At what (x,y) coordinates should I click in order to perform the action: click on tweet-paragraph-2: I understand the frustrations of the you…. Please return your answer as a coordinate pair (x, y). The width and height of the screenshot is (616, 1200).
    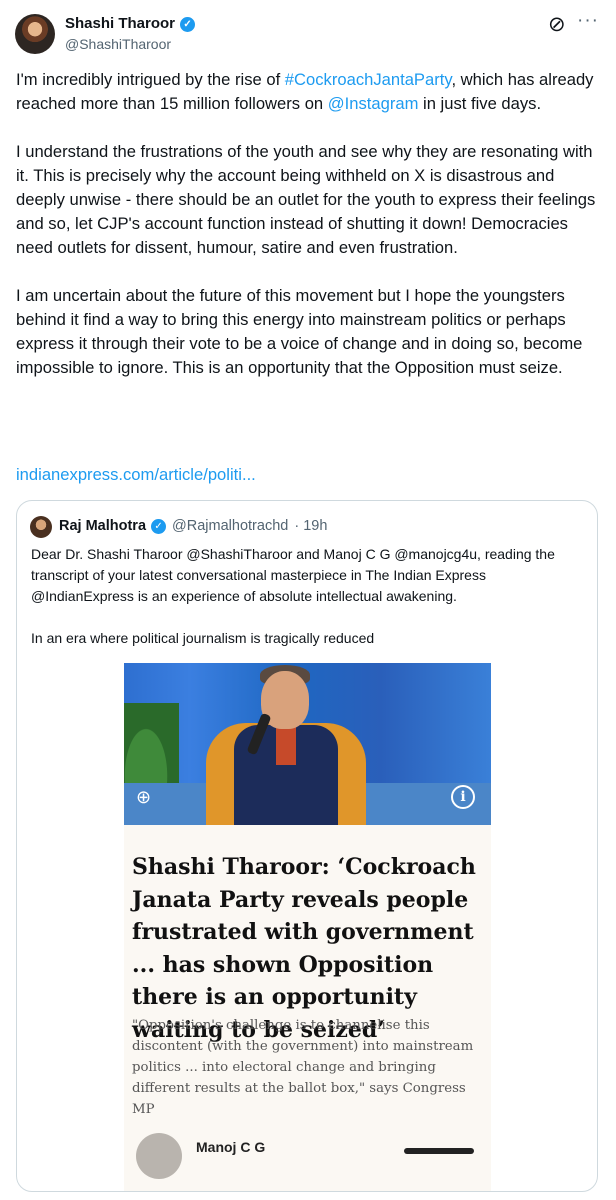
    Looking at the image, I should click on (306, 199).